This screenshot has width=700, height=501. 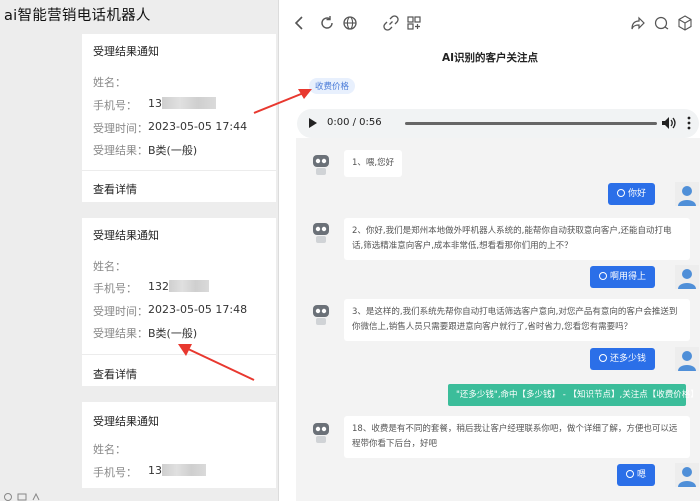 What do you see at coordinates (332, 86) in the screenshot?
I see `concern-tag: 收费价格` at bounding box center [332, 86].